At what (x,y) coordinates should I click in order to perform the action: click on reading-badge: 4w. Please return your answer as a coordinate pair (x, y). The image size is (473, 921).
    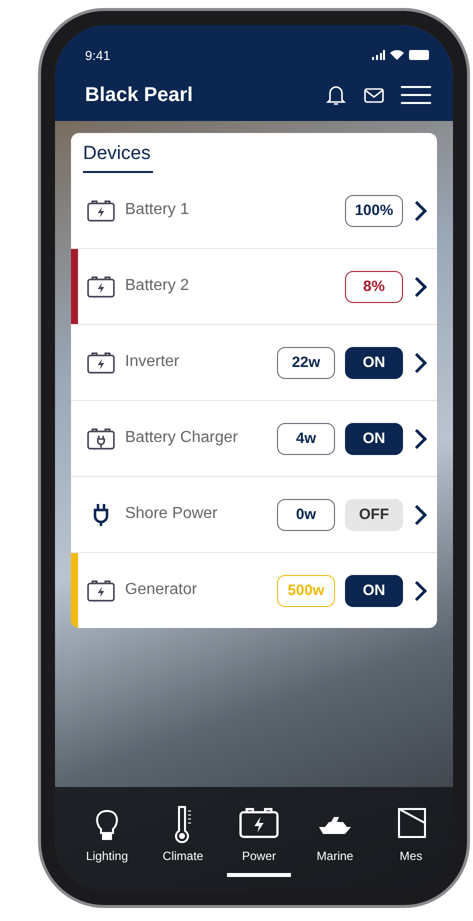
    Looking at the image, I should click on (306, 438).